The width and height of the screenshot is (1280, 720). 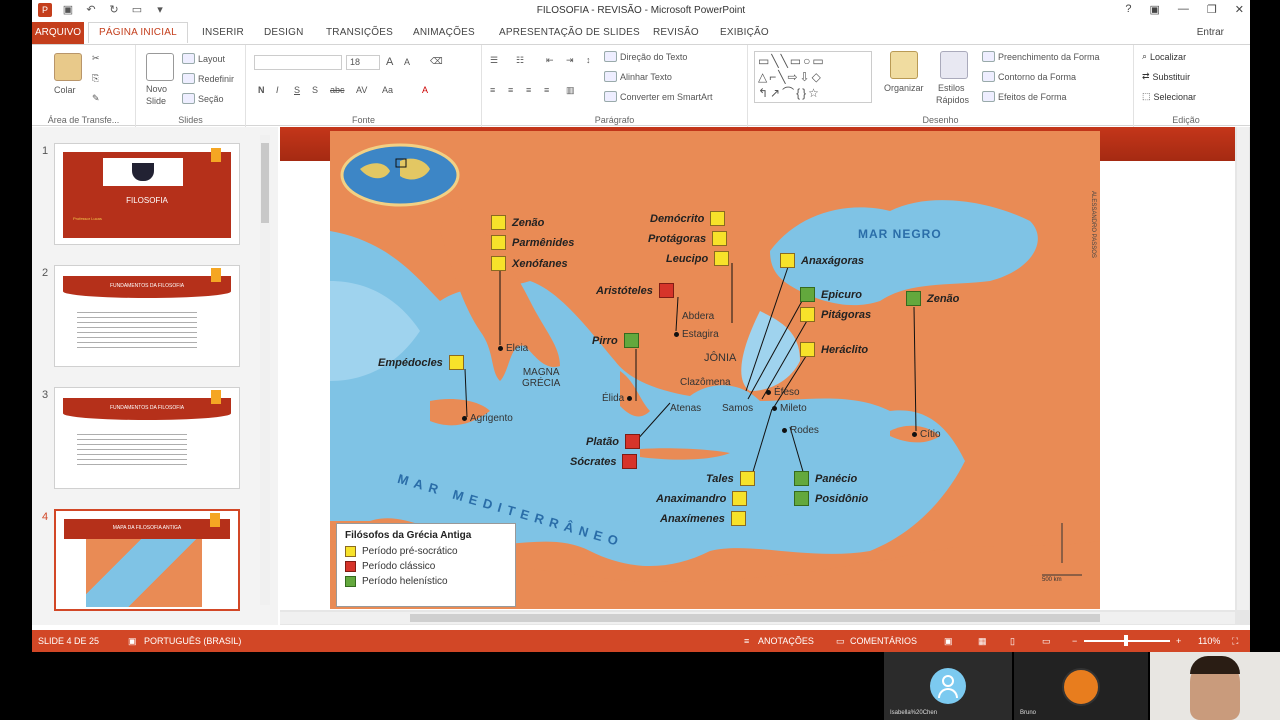 What do you see at coordinates (1178, 641) in the screenshot?
I see `zoom-in-icon: +` at bounding box center [1178, 641].